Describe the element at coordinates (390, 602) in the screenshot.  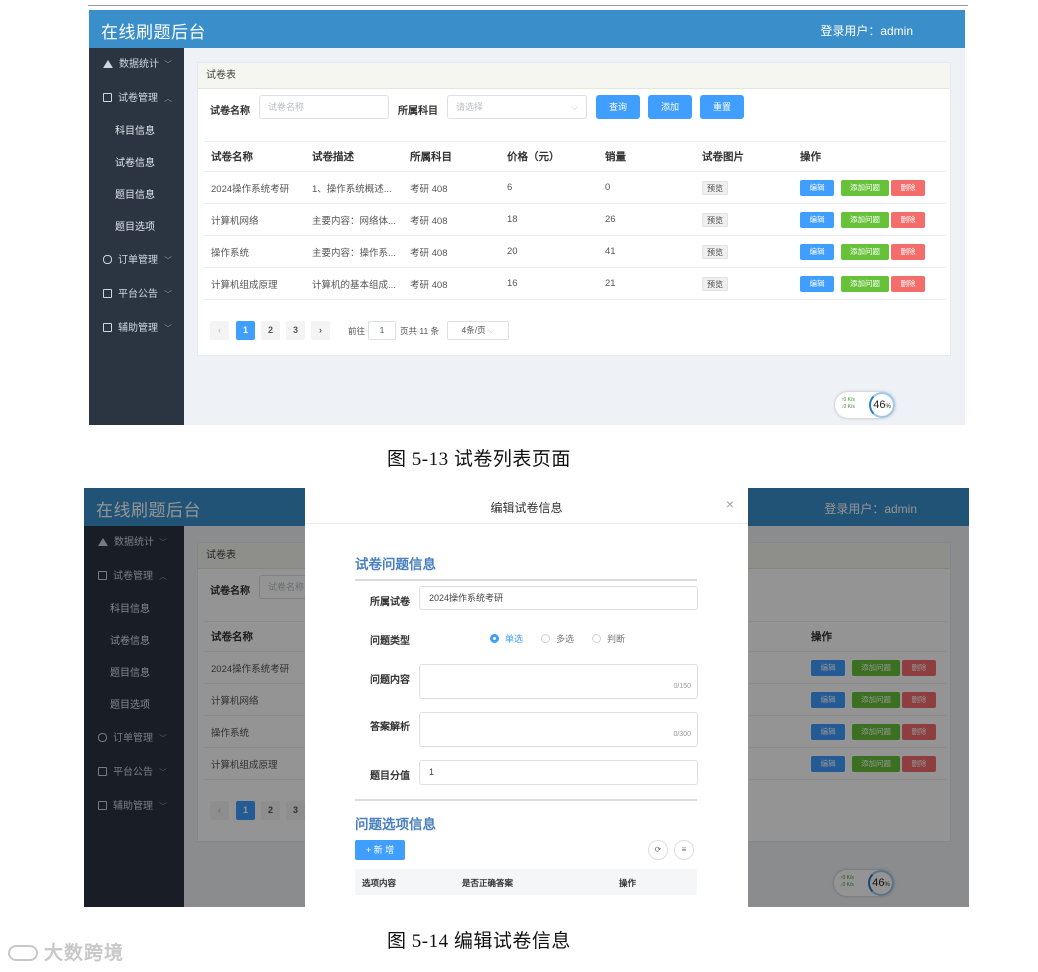
I see `paper-label: 所属试卷` at that location.